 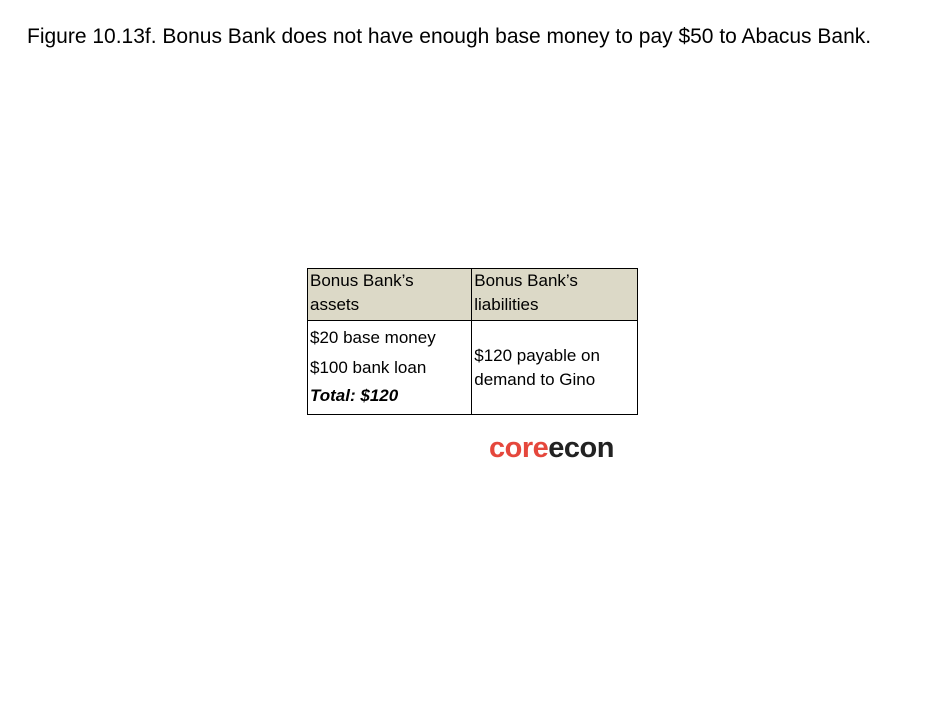 What do you see at coordinates (526, 280) in the screenshot?
I see `liabilities-header-line-1: Bonus Bank’s` at bounding box center [526, 280].